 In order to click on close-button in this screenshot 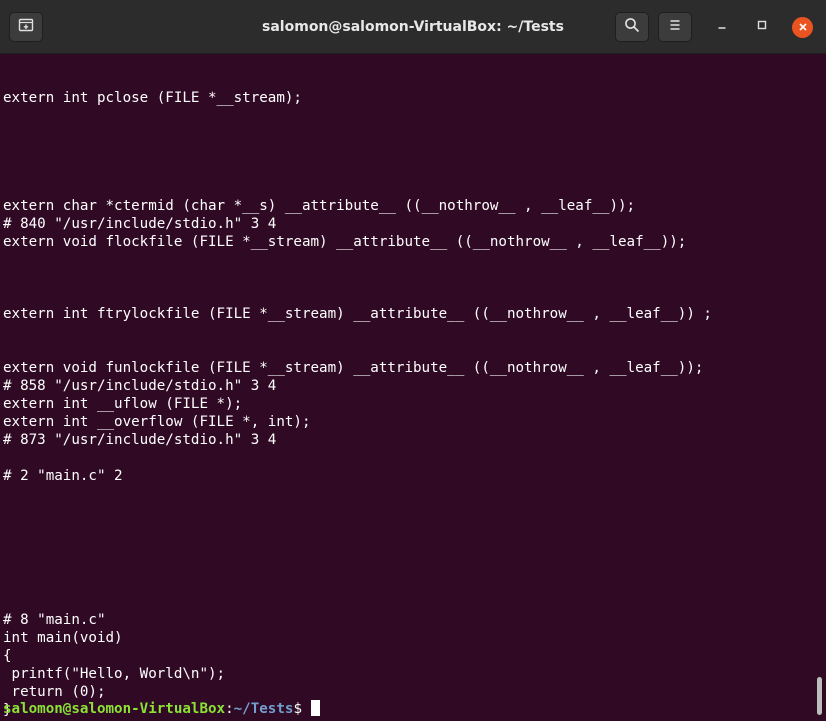, I will do `click(802, 27)`.